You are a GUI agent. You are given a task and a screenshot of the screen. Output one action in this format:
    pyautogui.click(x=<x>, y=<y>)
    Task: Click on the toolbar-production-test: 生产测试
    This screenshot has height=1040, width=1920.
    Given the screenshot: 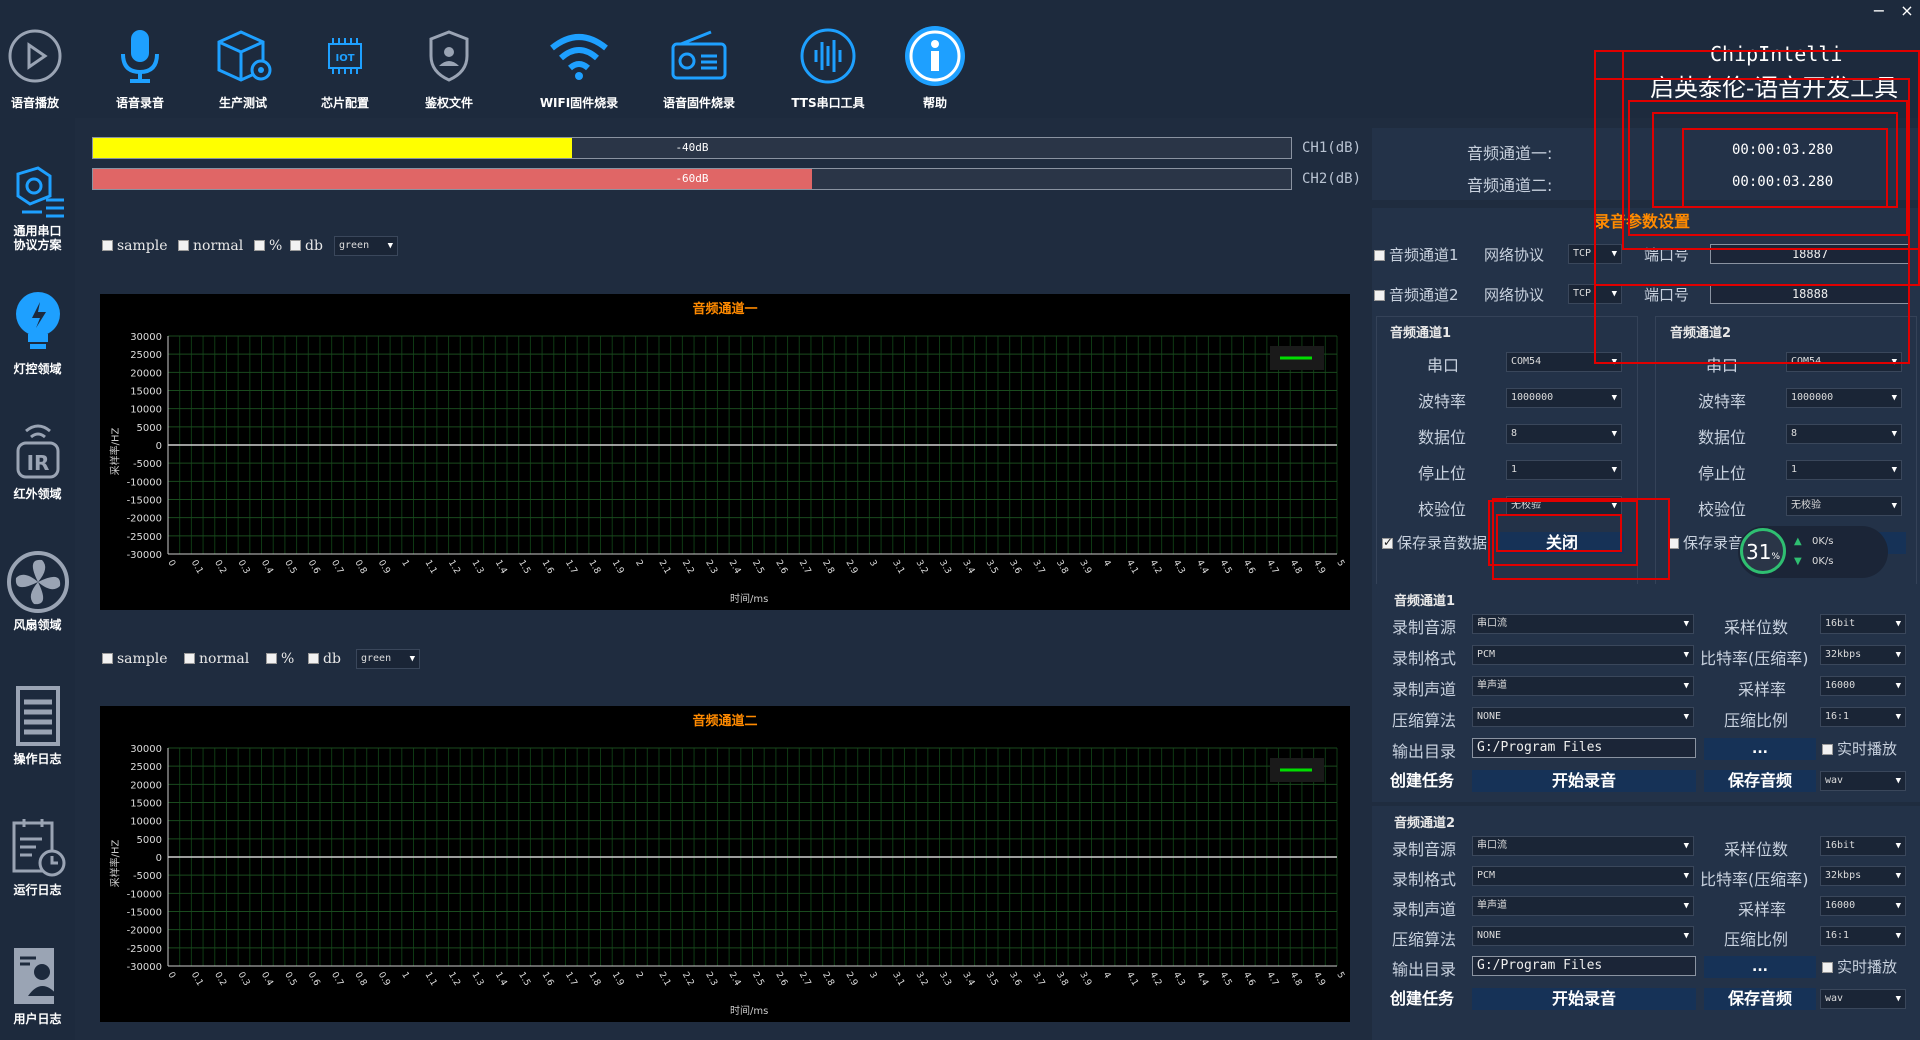 What is the action you would take?
    pyautogui.click(x=243, y=64)
    